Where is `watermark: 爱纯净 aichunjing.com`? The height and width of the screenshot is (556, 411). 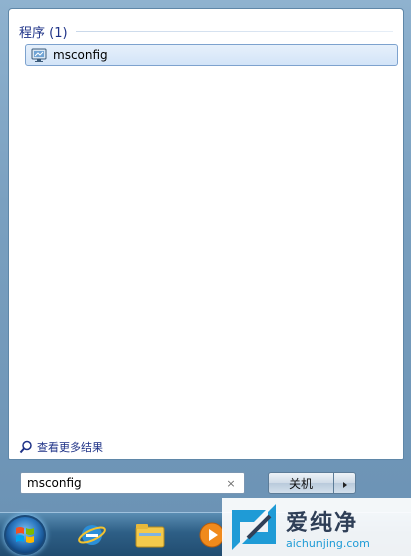 watermark: 爱纯净 aichunjing.com is located at coordinates (316, 527).